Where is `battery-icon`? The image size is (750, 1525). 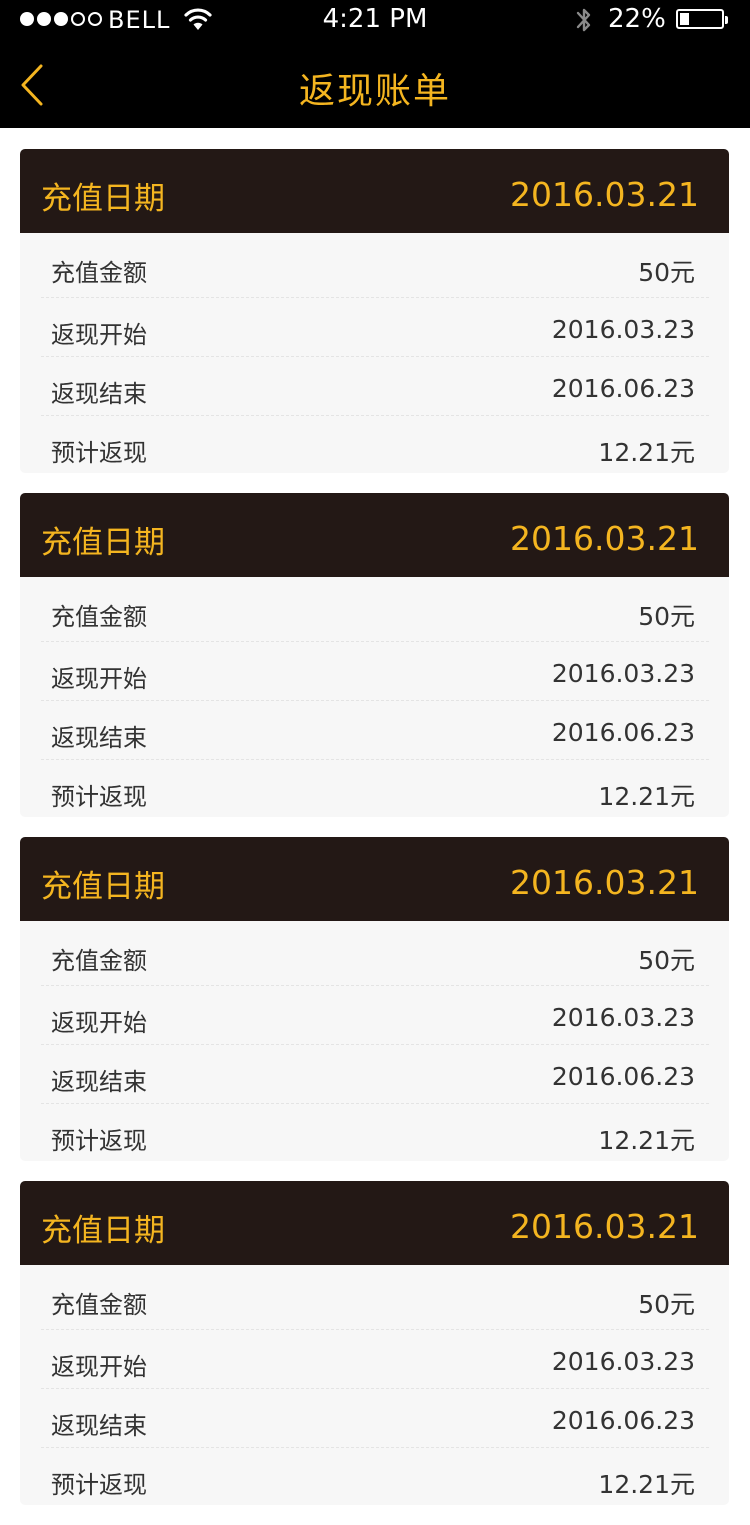
battery-icon is located at coordinates (702, 19).